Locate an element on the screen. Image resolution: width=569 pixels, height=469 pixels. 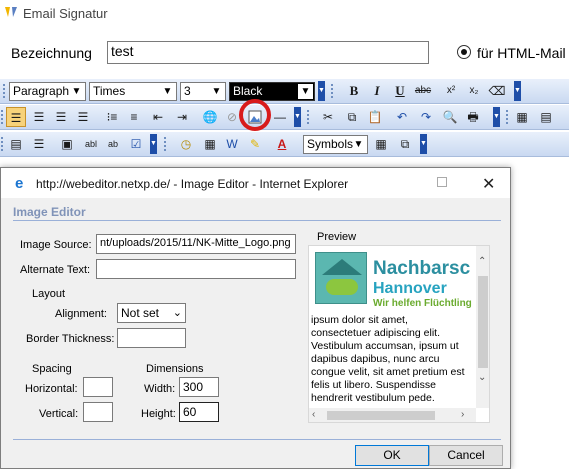
highlight-annotation-circle is located at coordinates (255, 115).